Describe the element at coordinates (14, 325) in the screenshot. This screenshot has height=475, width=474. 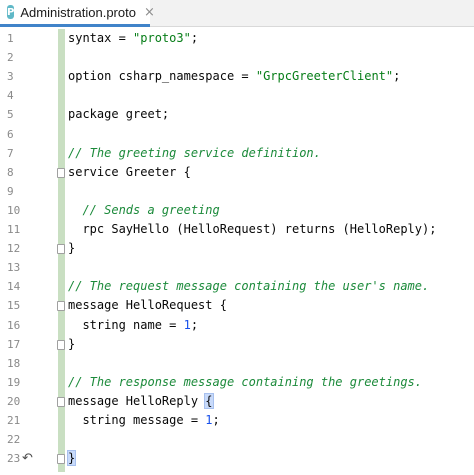
I see `line-number: 16` at that location.